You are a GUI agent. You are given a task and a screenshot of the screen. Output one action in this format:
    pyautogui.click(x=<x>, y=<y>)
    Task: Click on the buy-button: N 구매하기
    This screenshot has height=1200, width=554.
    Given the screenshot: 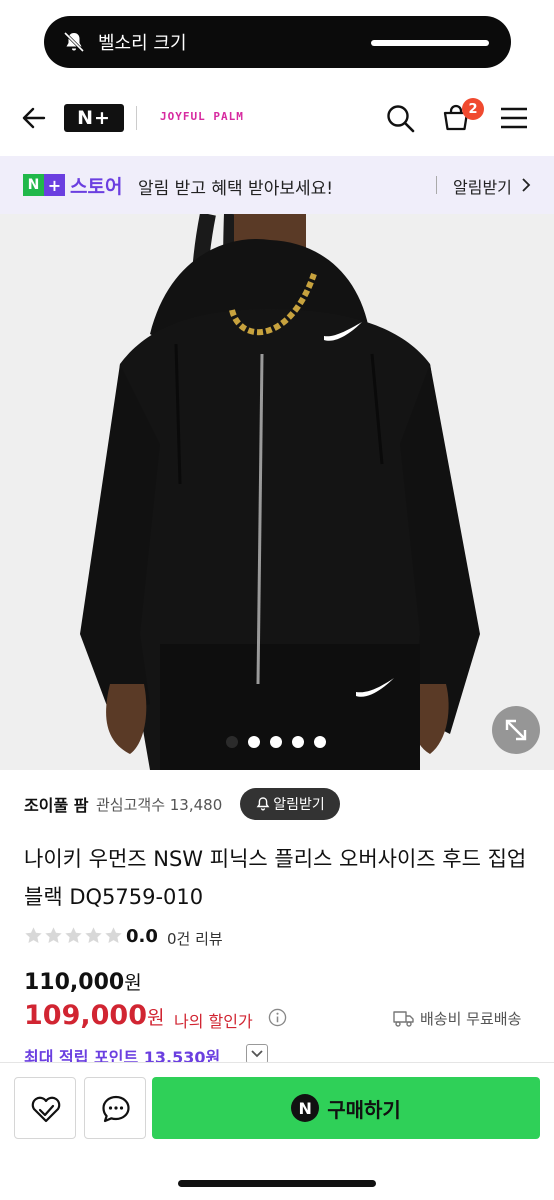 What is the action you would take?
    pyautogui.click(x=346, y=1108)
    